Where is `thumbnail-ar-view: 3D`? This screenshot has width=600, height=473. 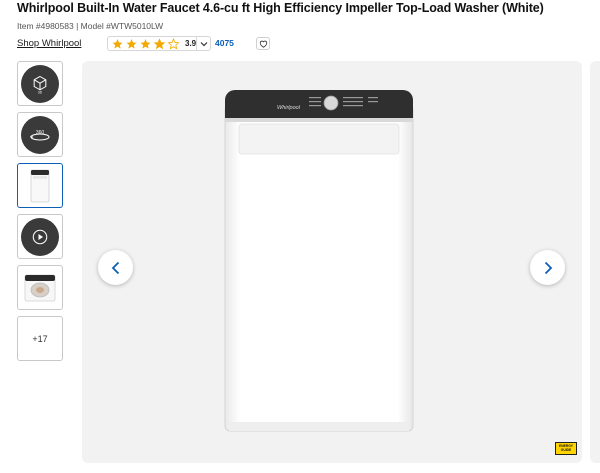
thumbnail-ar-view: 3D is located at coordinates (40, 83).